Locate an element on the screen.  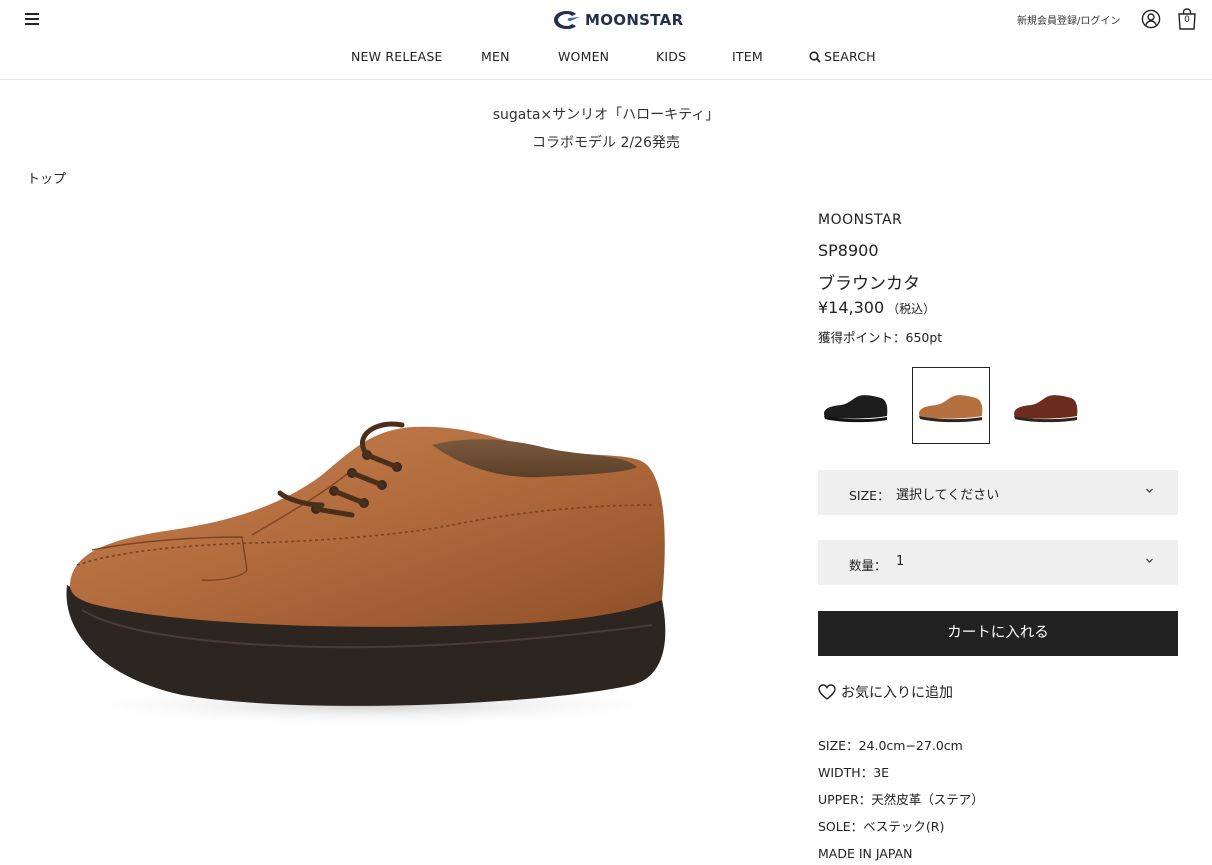
color-swatch-brown is located at coordinates (951, 405).